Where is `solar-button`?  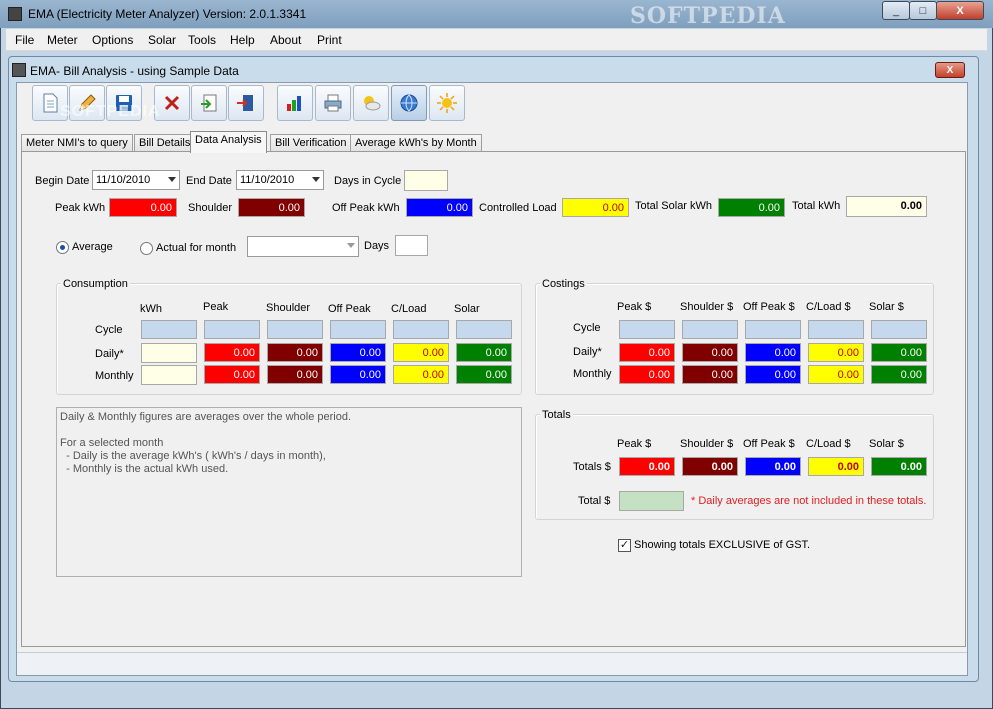 solar-button is located at coordinates (447, 103).